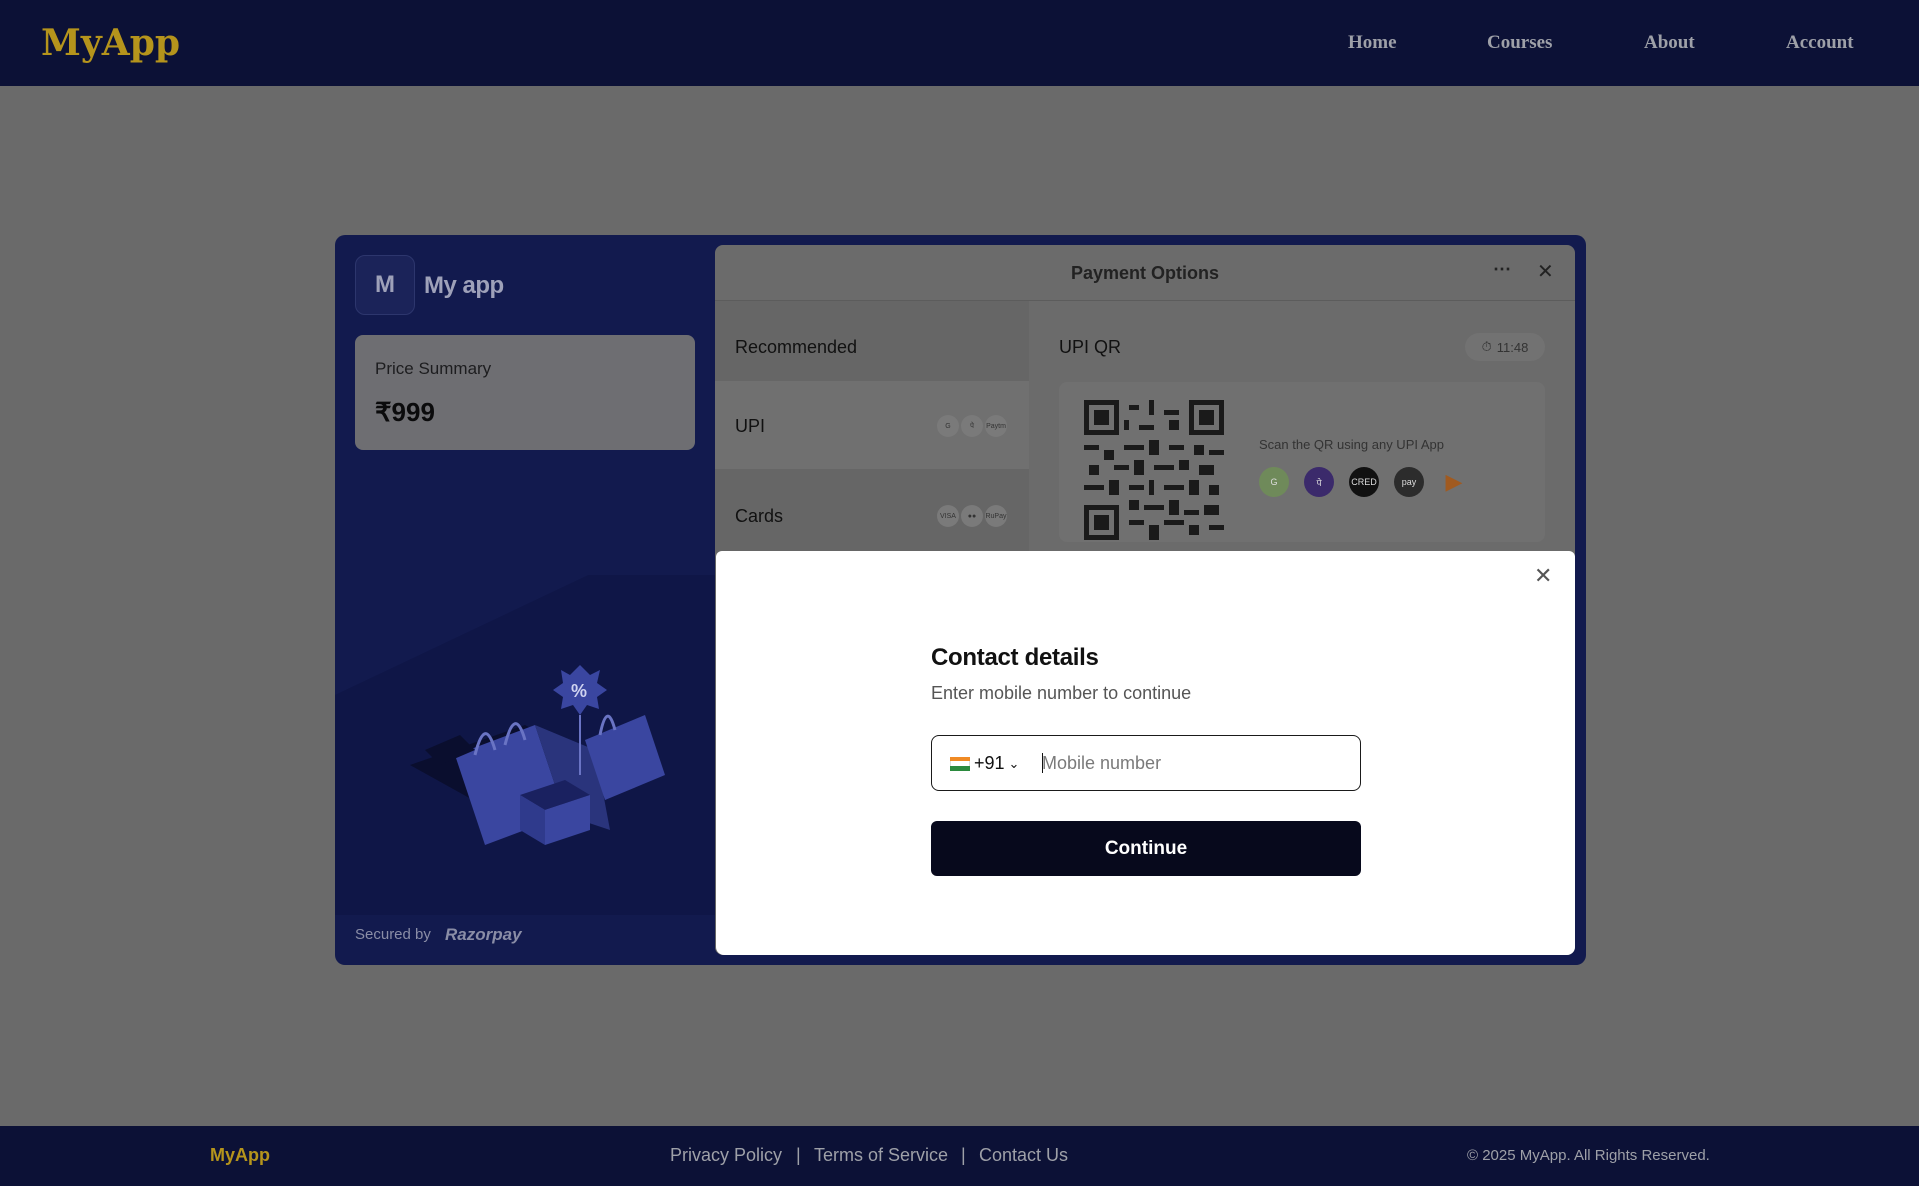  Describe the element at coordinates (433, 368) in the screenshot. I see `price-summary-label: Price Summary` at that location.